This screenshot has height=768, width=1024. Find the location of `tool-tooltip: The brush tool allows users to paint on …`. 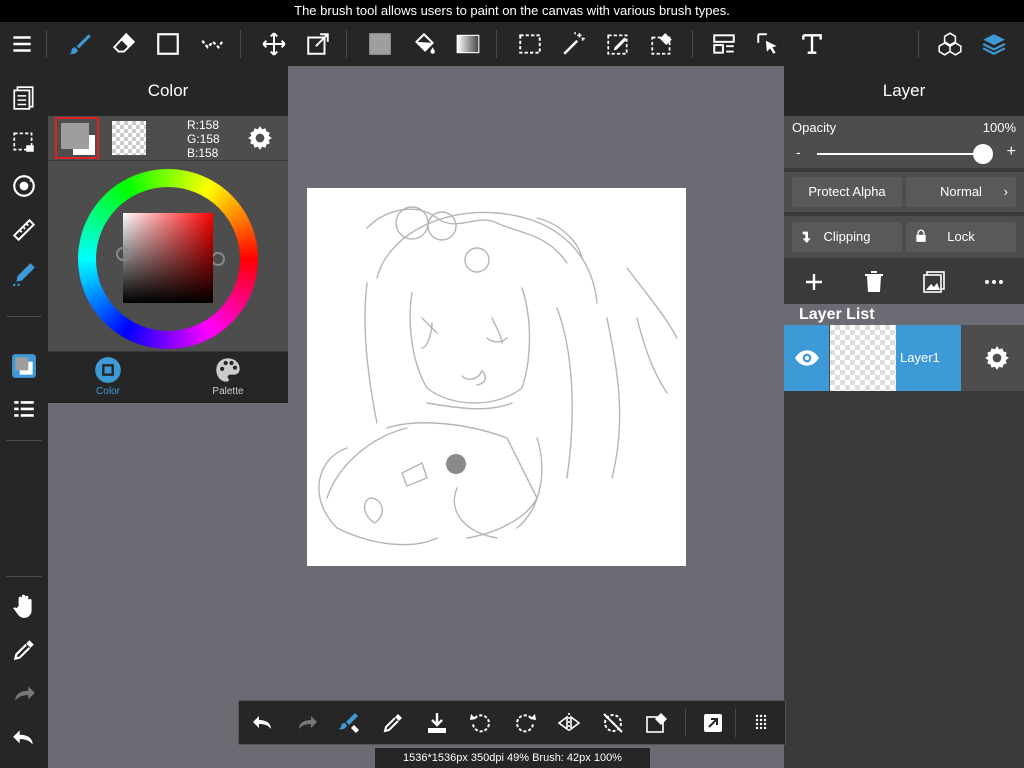

tool-tooltip: The brush tool allows users to paint on … is located at coordinates (512, 11).